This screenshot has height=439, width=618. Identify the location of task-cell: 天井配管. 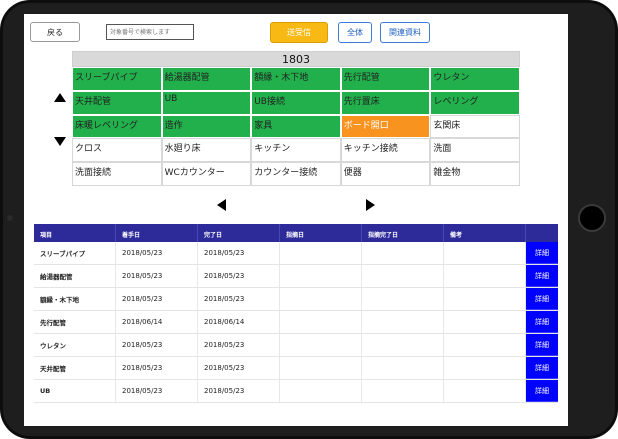
(117, 102).